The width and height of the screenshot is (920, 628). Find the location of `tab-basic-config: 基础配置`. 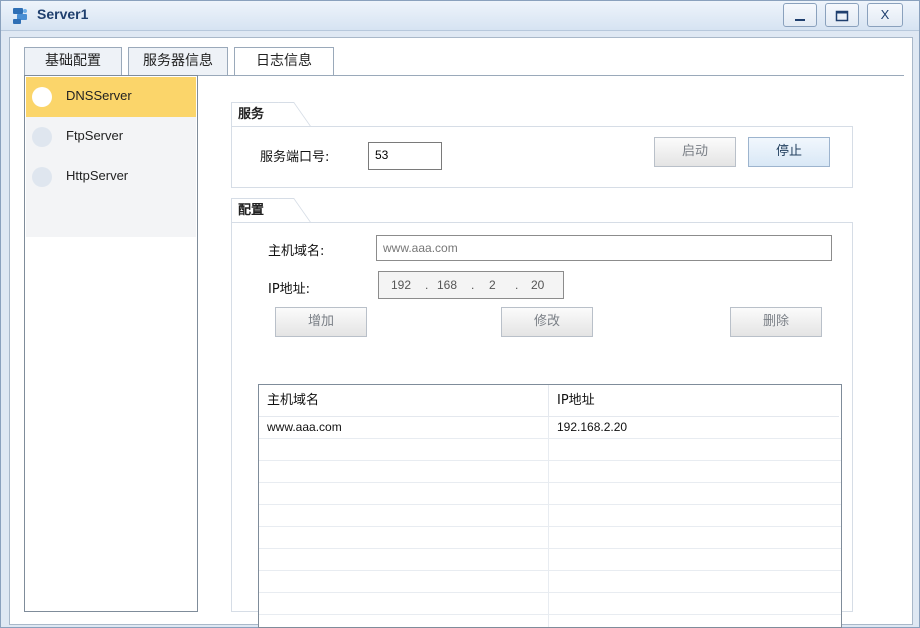

tab-basic-config: 基础配置 is located at coordinates (73, 61).